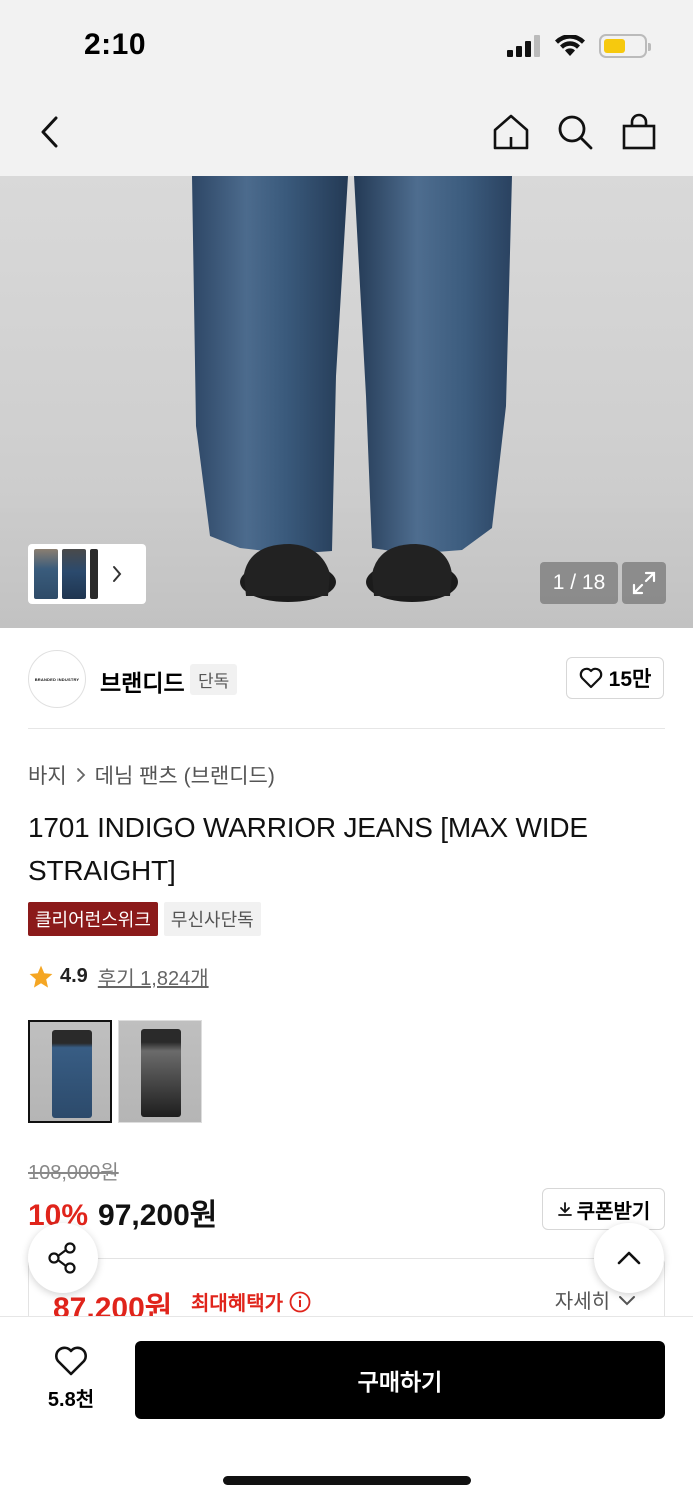 This screenshot has height=1500, width=693. I want to click on bottom-action-bar: 5.8천 구매하기, so click(346, 1408).